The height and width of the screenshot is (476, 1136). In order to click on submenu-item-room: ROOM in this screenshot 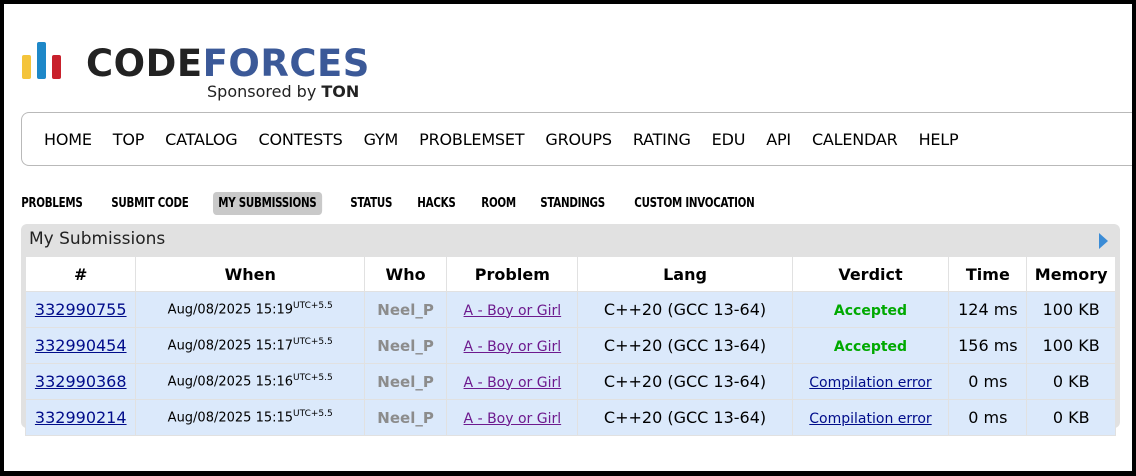, I will do `click(498, 203)`.